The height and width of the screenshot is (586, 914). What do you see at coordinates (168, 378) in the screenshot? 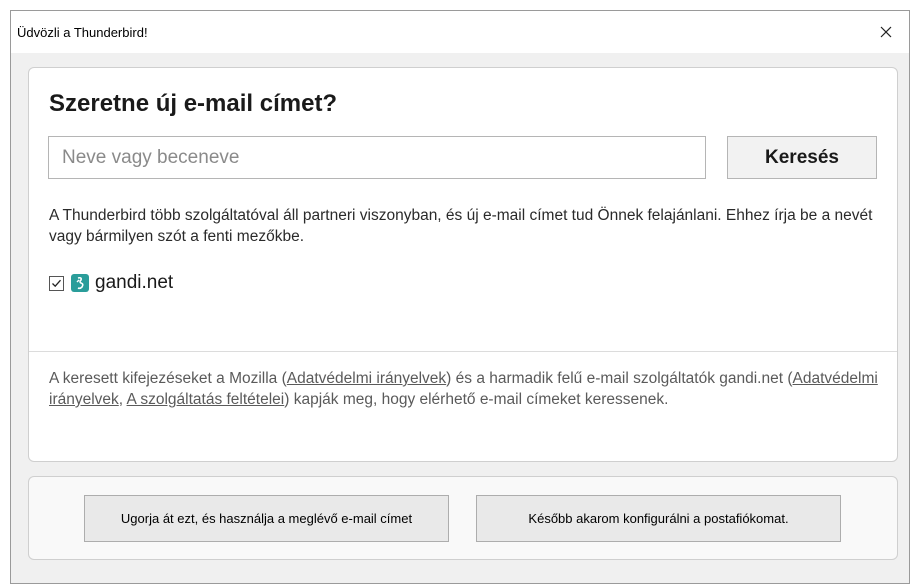
I see `privacy-text: A keresett kifejezéseket a Mozilla (` at bounding box center [168, 378].